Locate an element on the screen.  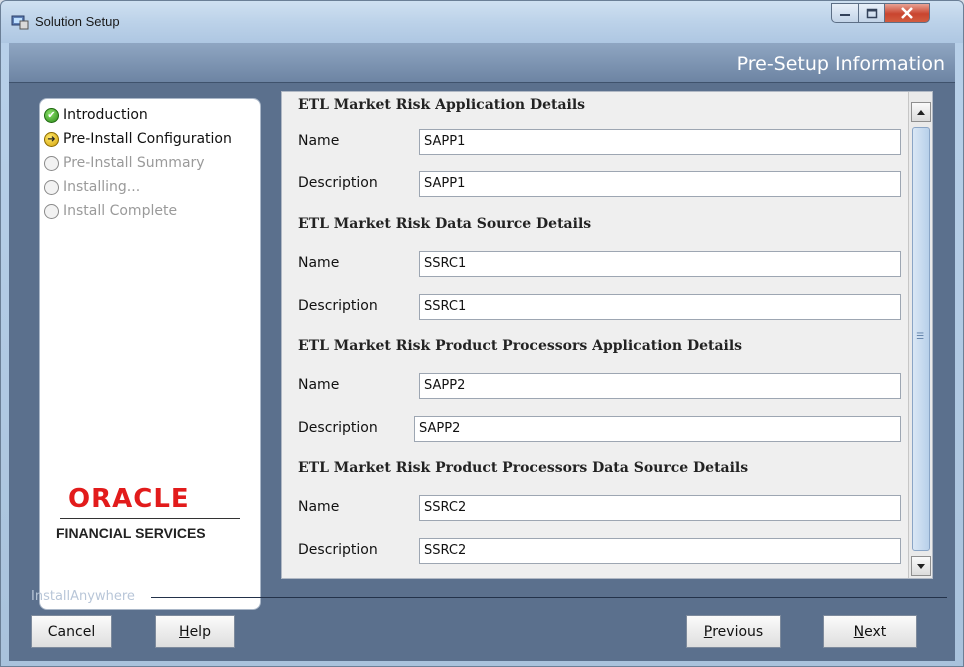
oracle-logo: ORACLE is located at coordinates (129, 499).